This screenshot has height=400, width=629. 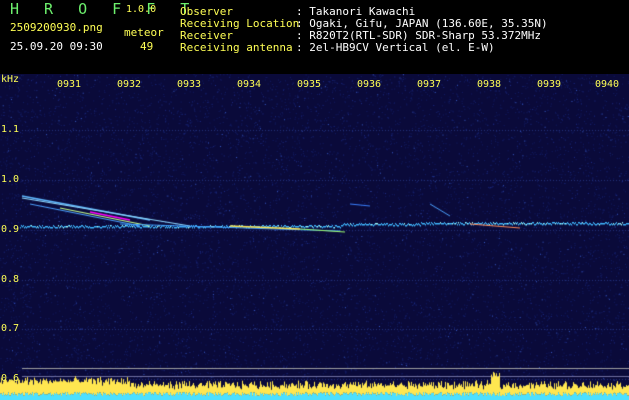 What do you see at coordinates (141, 9) in the screenshot?
I see `app-version: 1.0.0` at bounding box center [141, 9].